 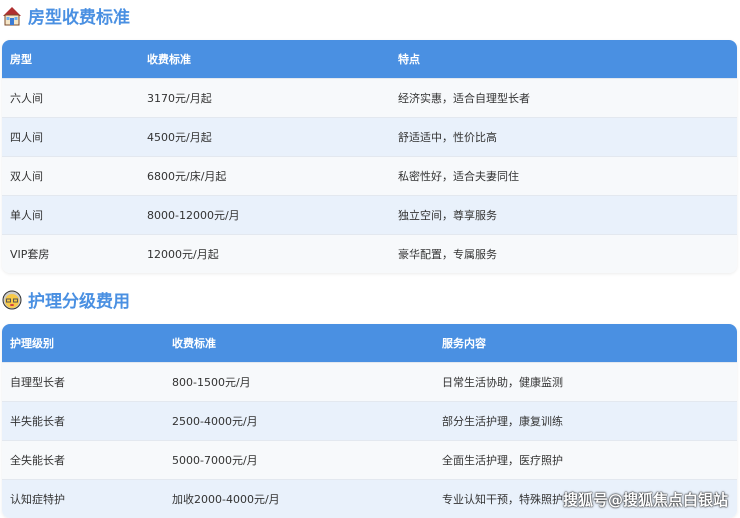 I want to click on column-header: 房型, so click(x=70, y=59).